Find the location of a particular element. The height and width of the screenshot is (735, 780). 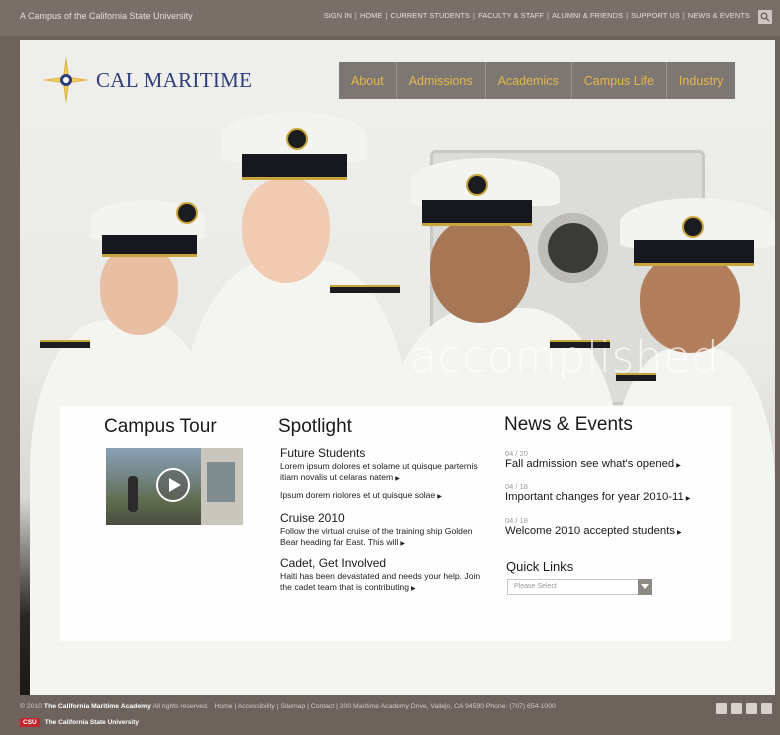

utility-link-support-us: SUPPORT US is located at coordinates (655, 15).